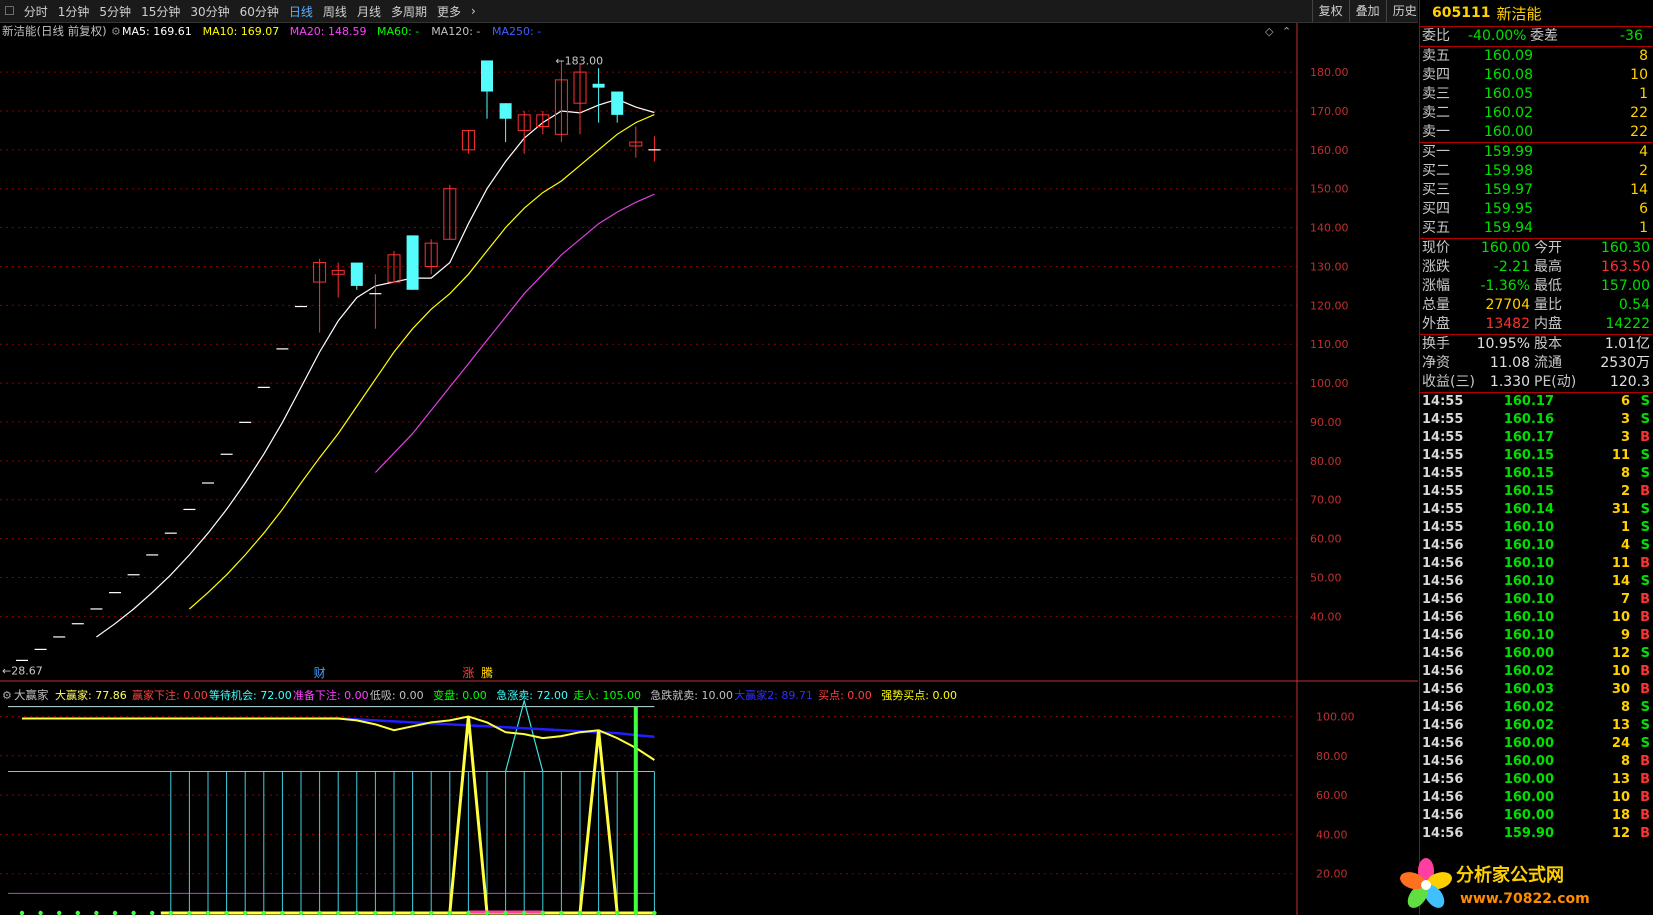 The width and height of the screenshot is (1653, 915). Describe the element at coordinates (115, 11) in the screenshot. I see `tab-period-2: 5分钟` at that location.